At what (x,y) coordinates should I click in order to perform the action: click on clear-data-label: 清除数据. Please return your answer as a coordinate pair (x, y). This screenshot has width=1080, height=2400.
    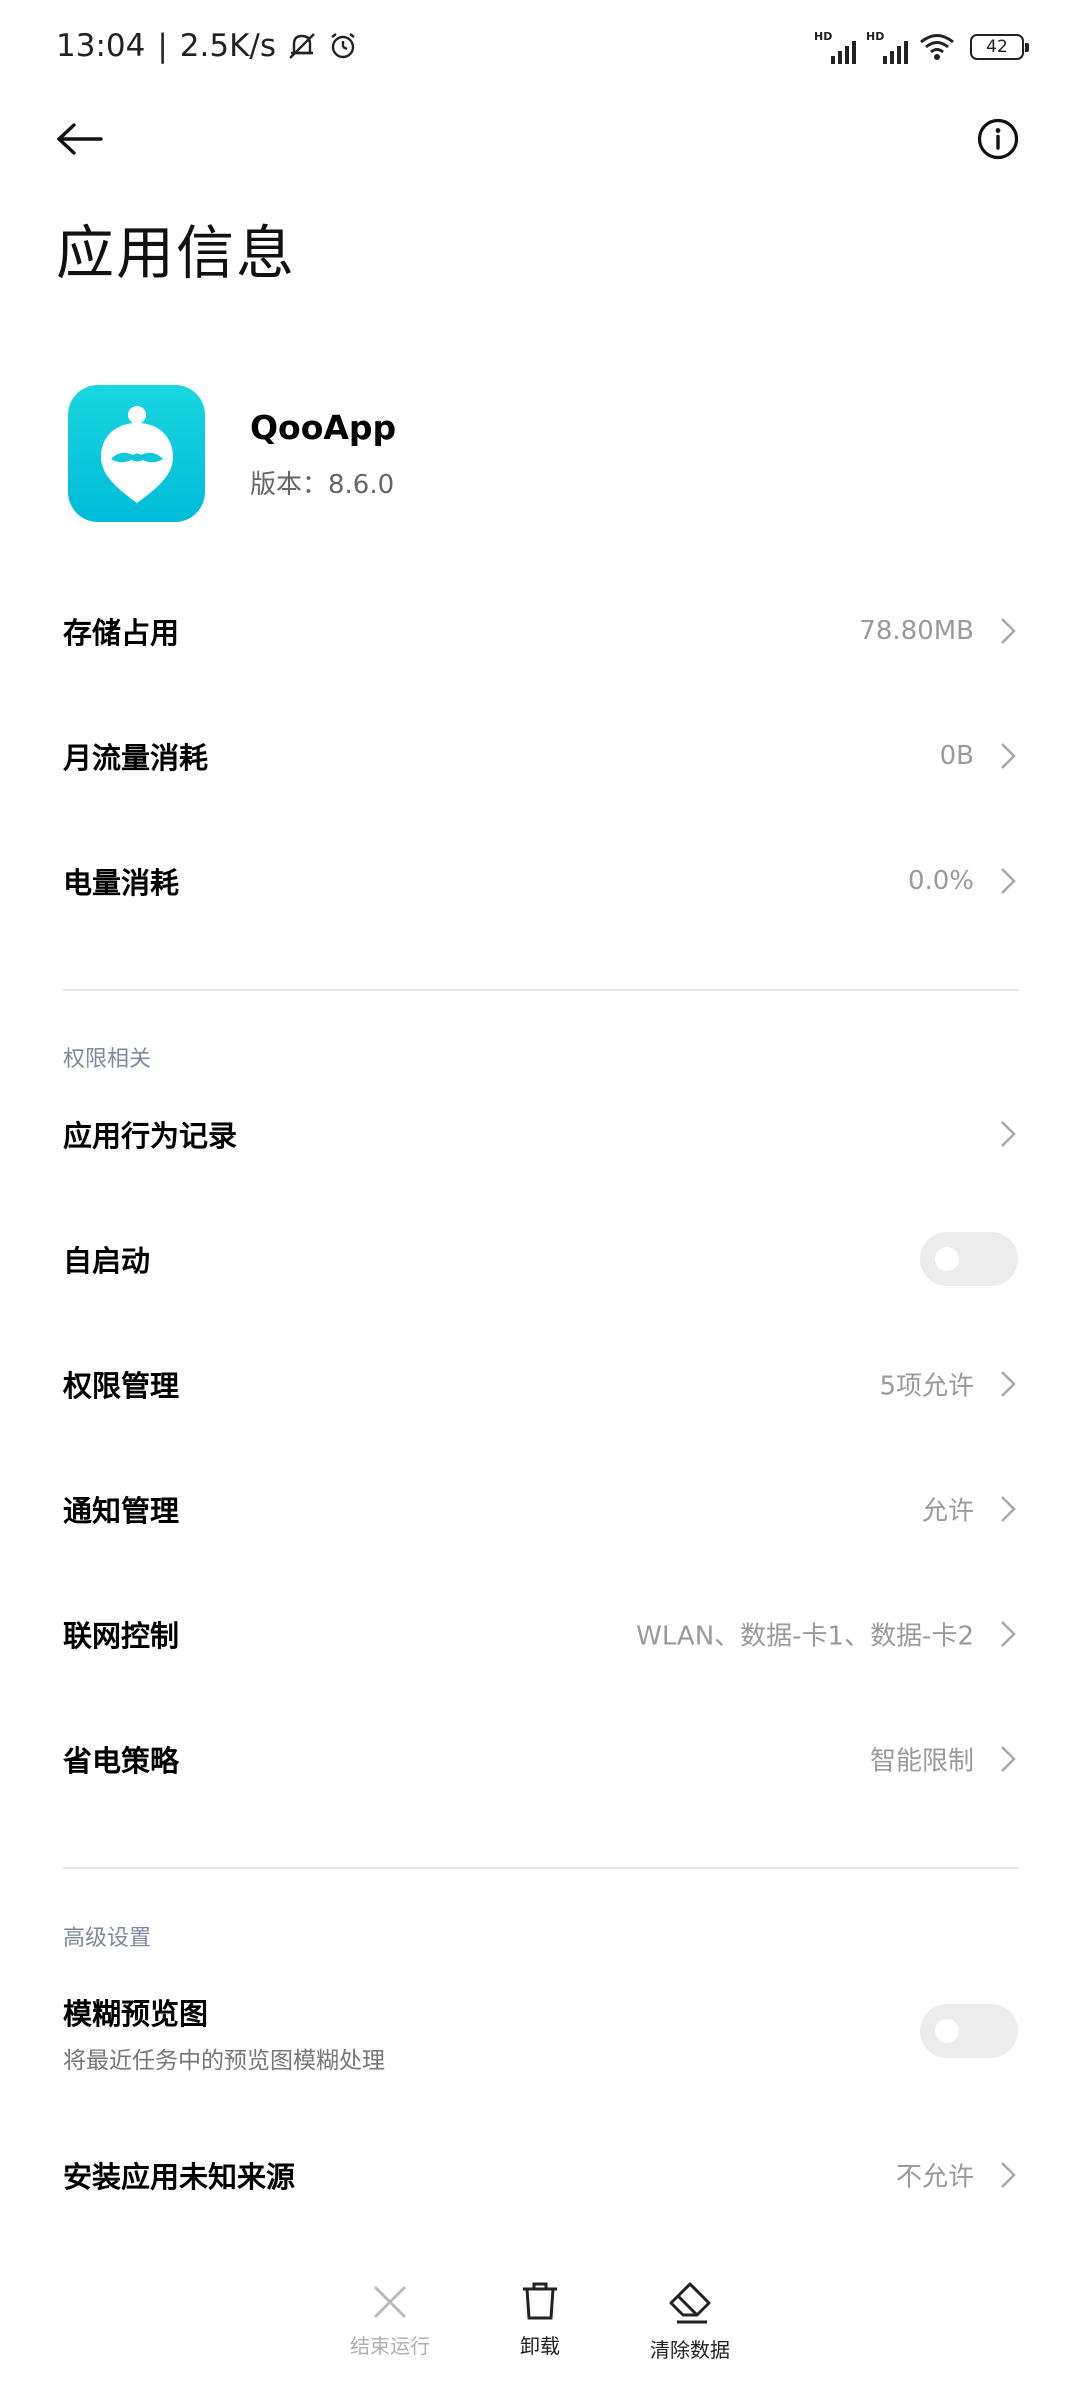
    Looking at the image, I should click on (690, 2350).